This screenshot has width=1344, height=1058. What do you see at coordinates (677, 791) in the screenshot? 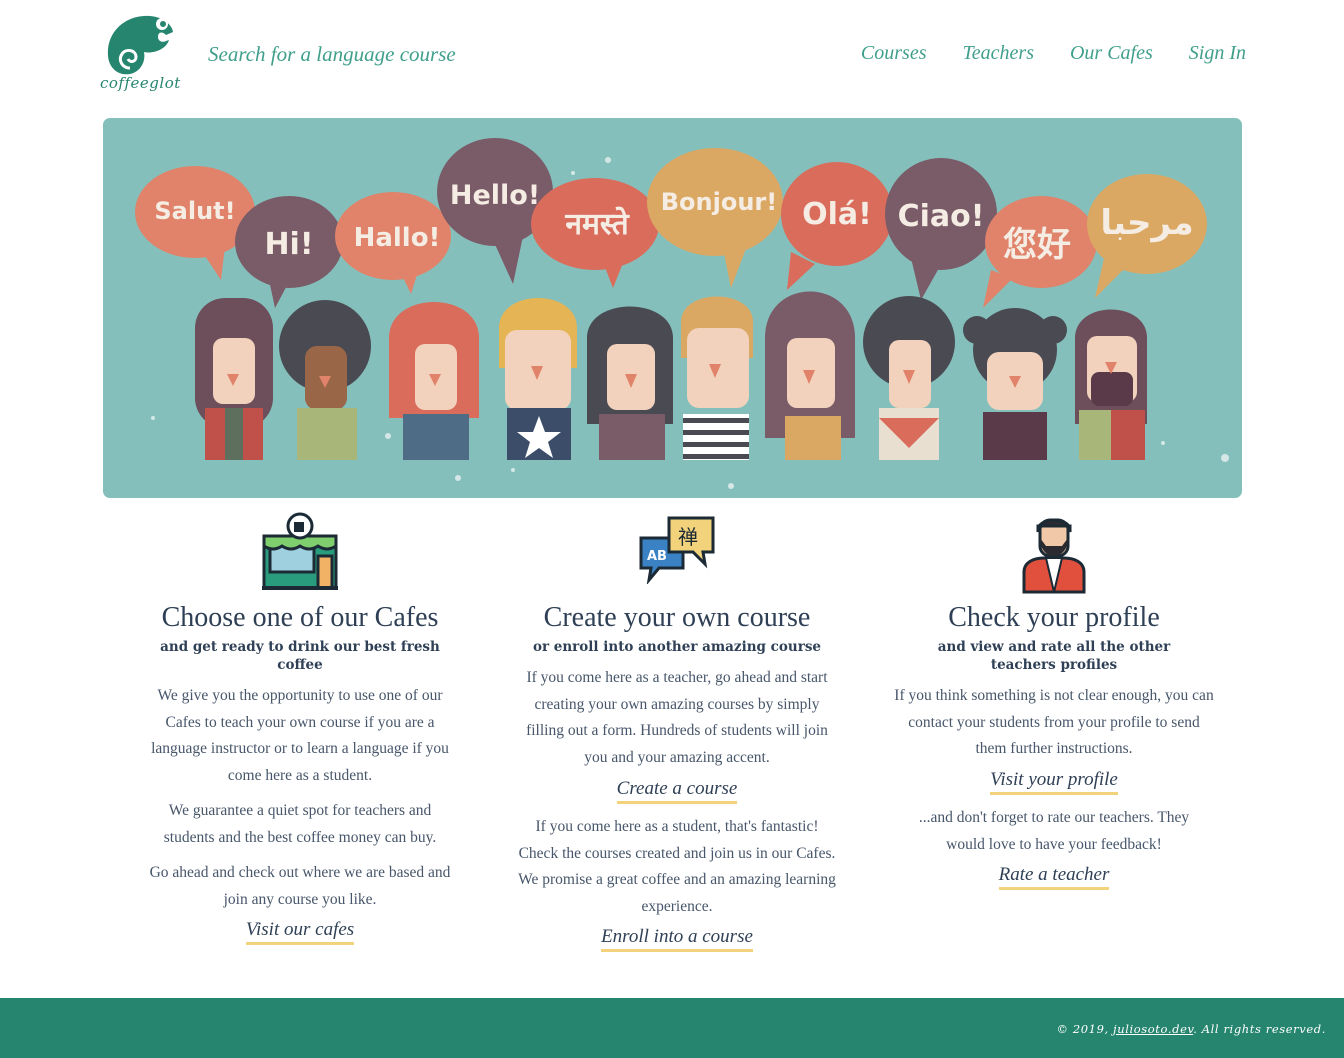
I see `create-course-link: Create a course` at bounding box center [677, 791].